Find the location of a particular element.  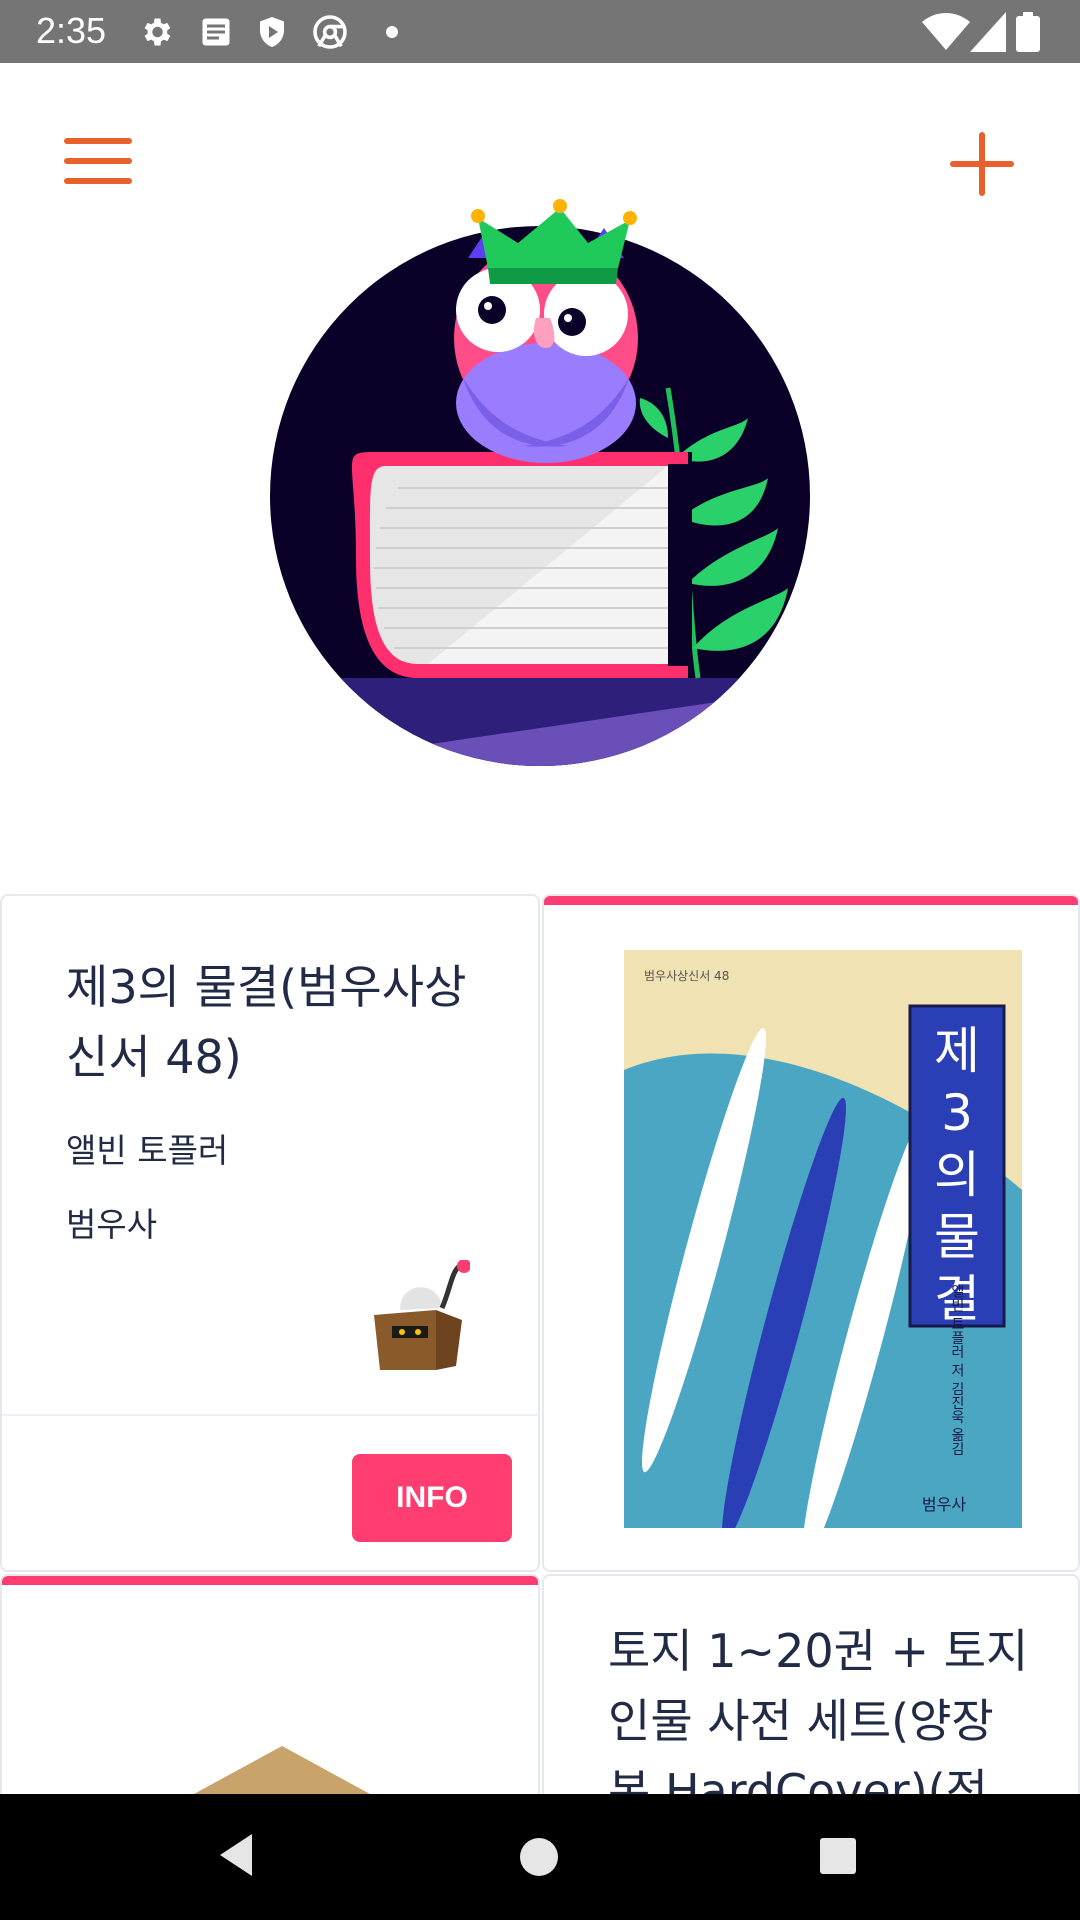

cover-title-char: 의 is located at coordinates (957, 1175).